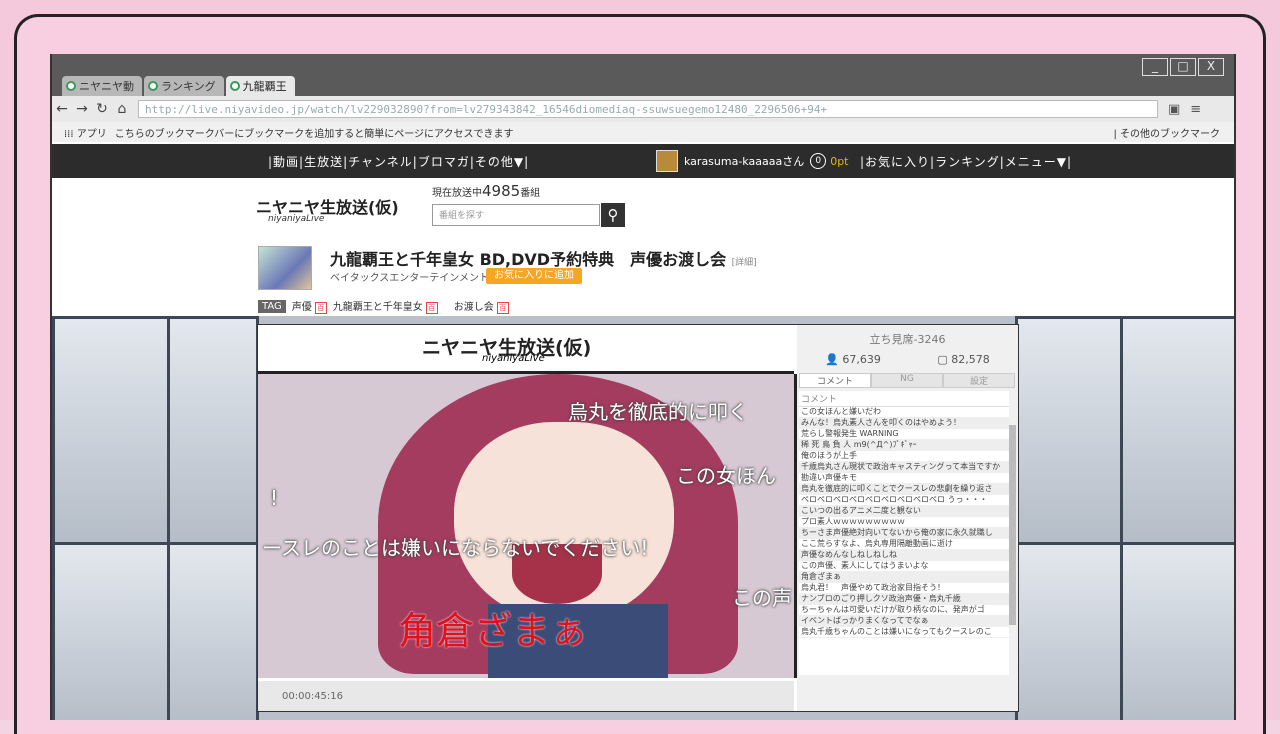 The image size is (1280, 734). What do you see at coordinates (904, 445) in the screenshot?
I see `comment-row: 稀 死 鳥 負 人 m9(^Д^)ﾌﾟｷﾞｬｰ` at bounding box center [904, 445].